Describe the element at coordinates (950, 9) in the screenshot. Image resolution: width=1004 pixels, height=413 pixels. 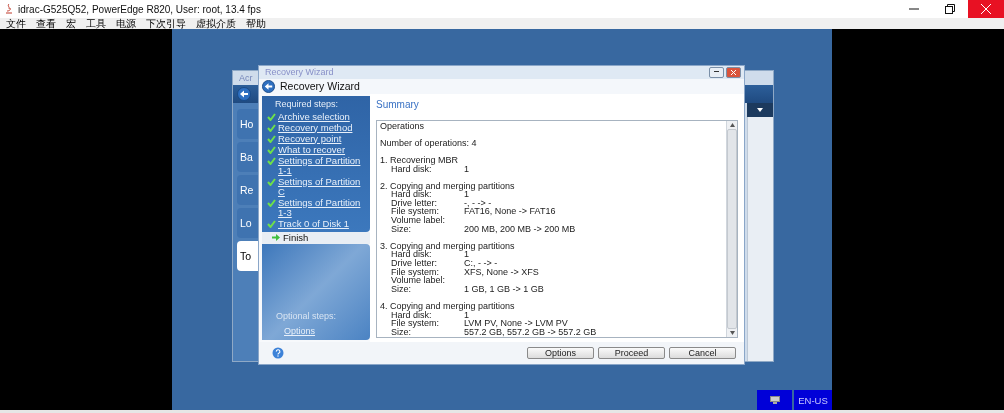
I see `restore-icon` at that location.